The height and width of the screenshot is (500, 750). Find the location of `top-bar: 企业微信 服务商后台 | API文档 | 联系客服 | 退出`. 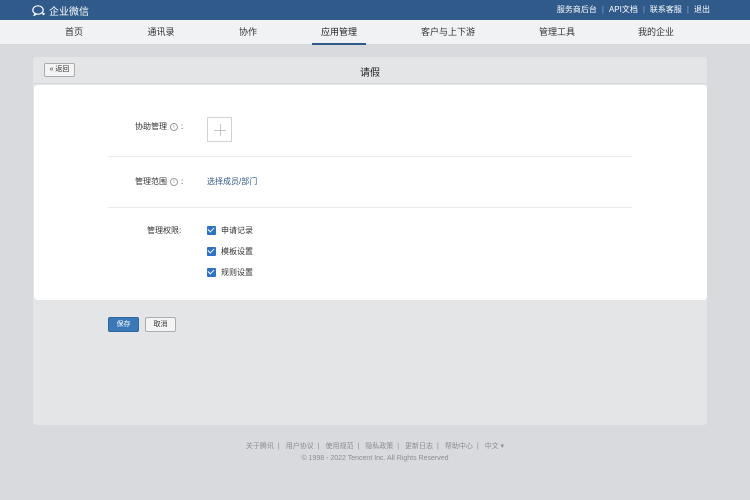

top-bar: 企业微信 服务商后台 | API文档 | 联系客服 | 退出 is located at coordinates (375, 10).